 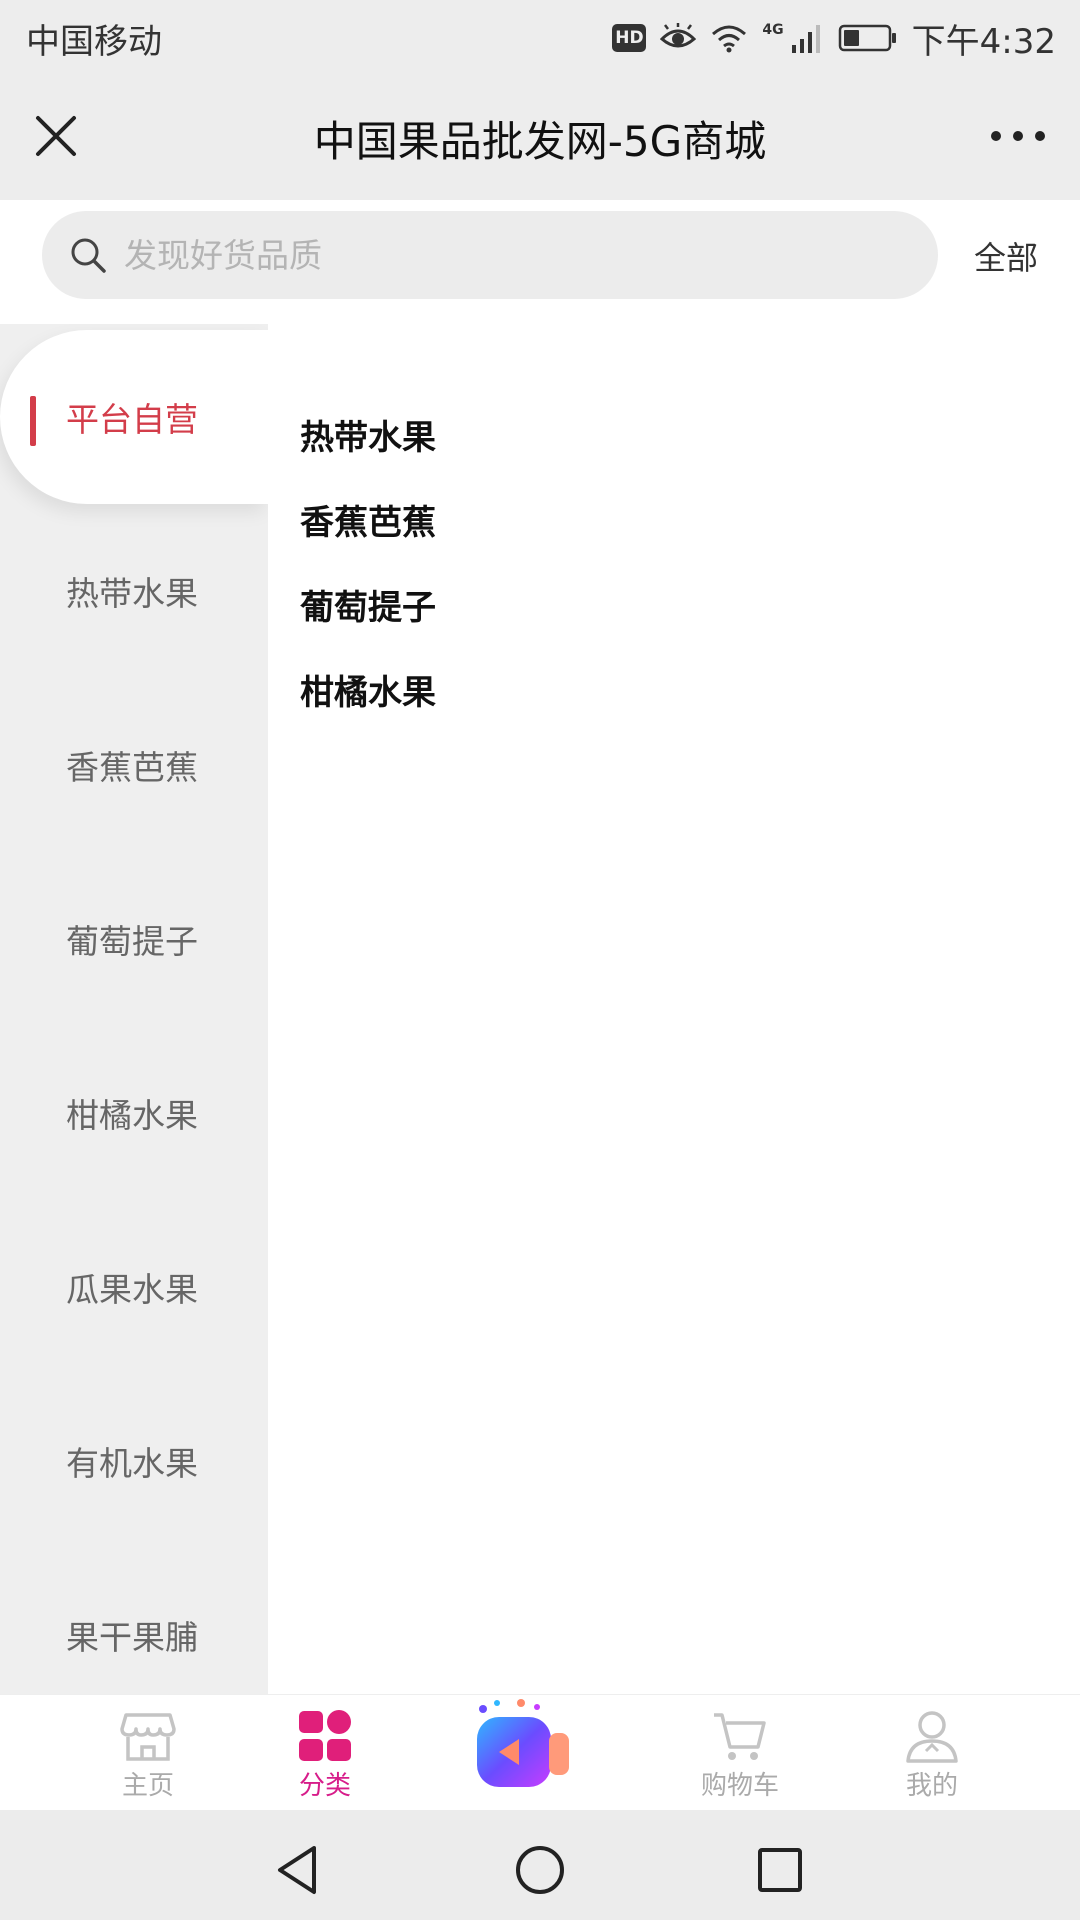 What do you see at coordinates (368, 519) in the screenshot?
I see `subcategory-item: 香蕉芭蕉` at bounding box center [368, 519].